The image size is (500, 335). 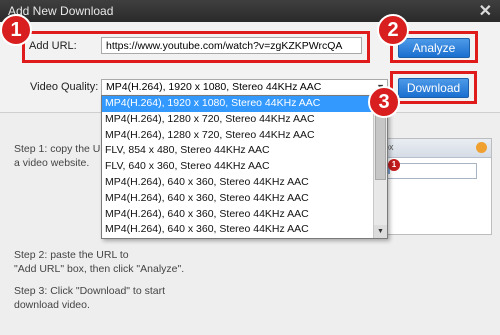 What do you see at coordinates (394, 165) in the screenshot?
I see `mini-marker-badge: 1` at bounding box center [394, 165].